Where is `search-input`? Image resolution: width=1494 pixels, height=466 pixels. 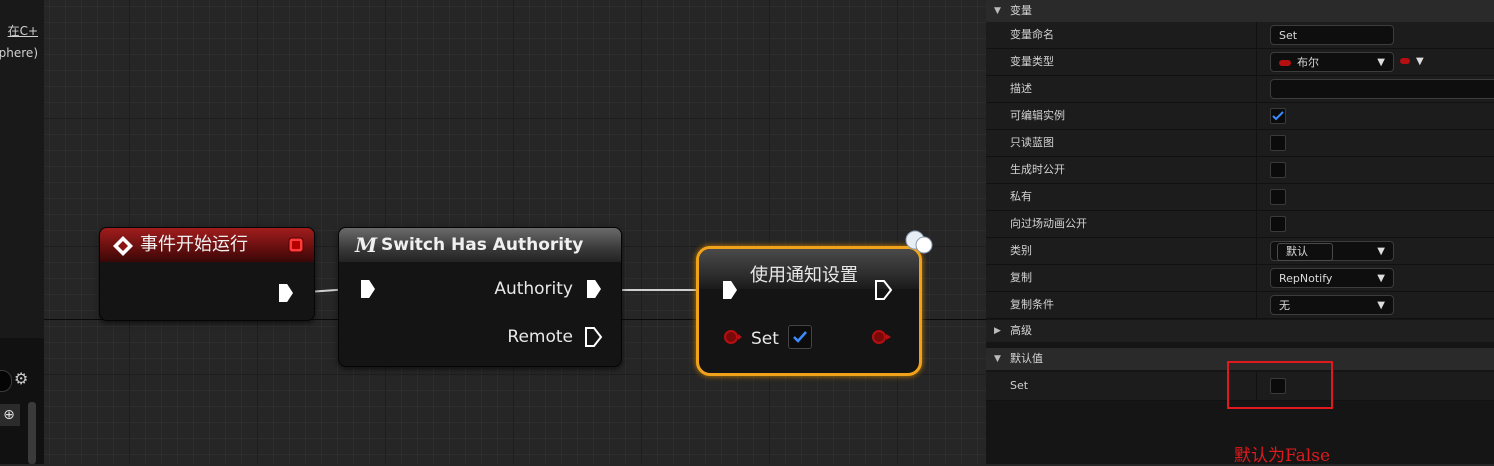 search-input is located at coordinates (6, 381).